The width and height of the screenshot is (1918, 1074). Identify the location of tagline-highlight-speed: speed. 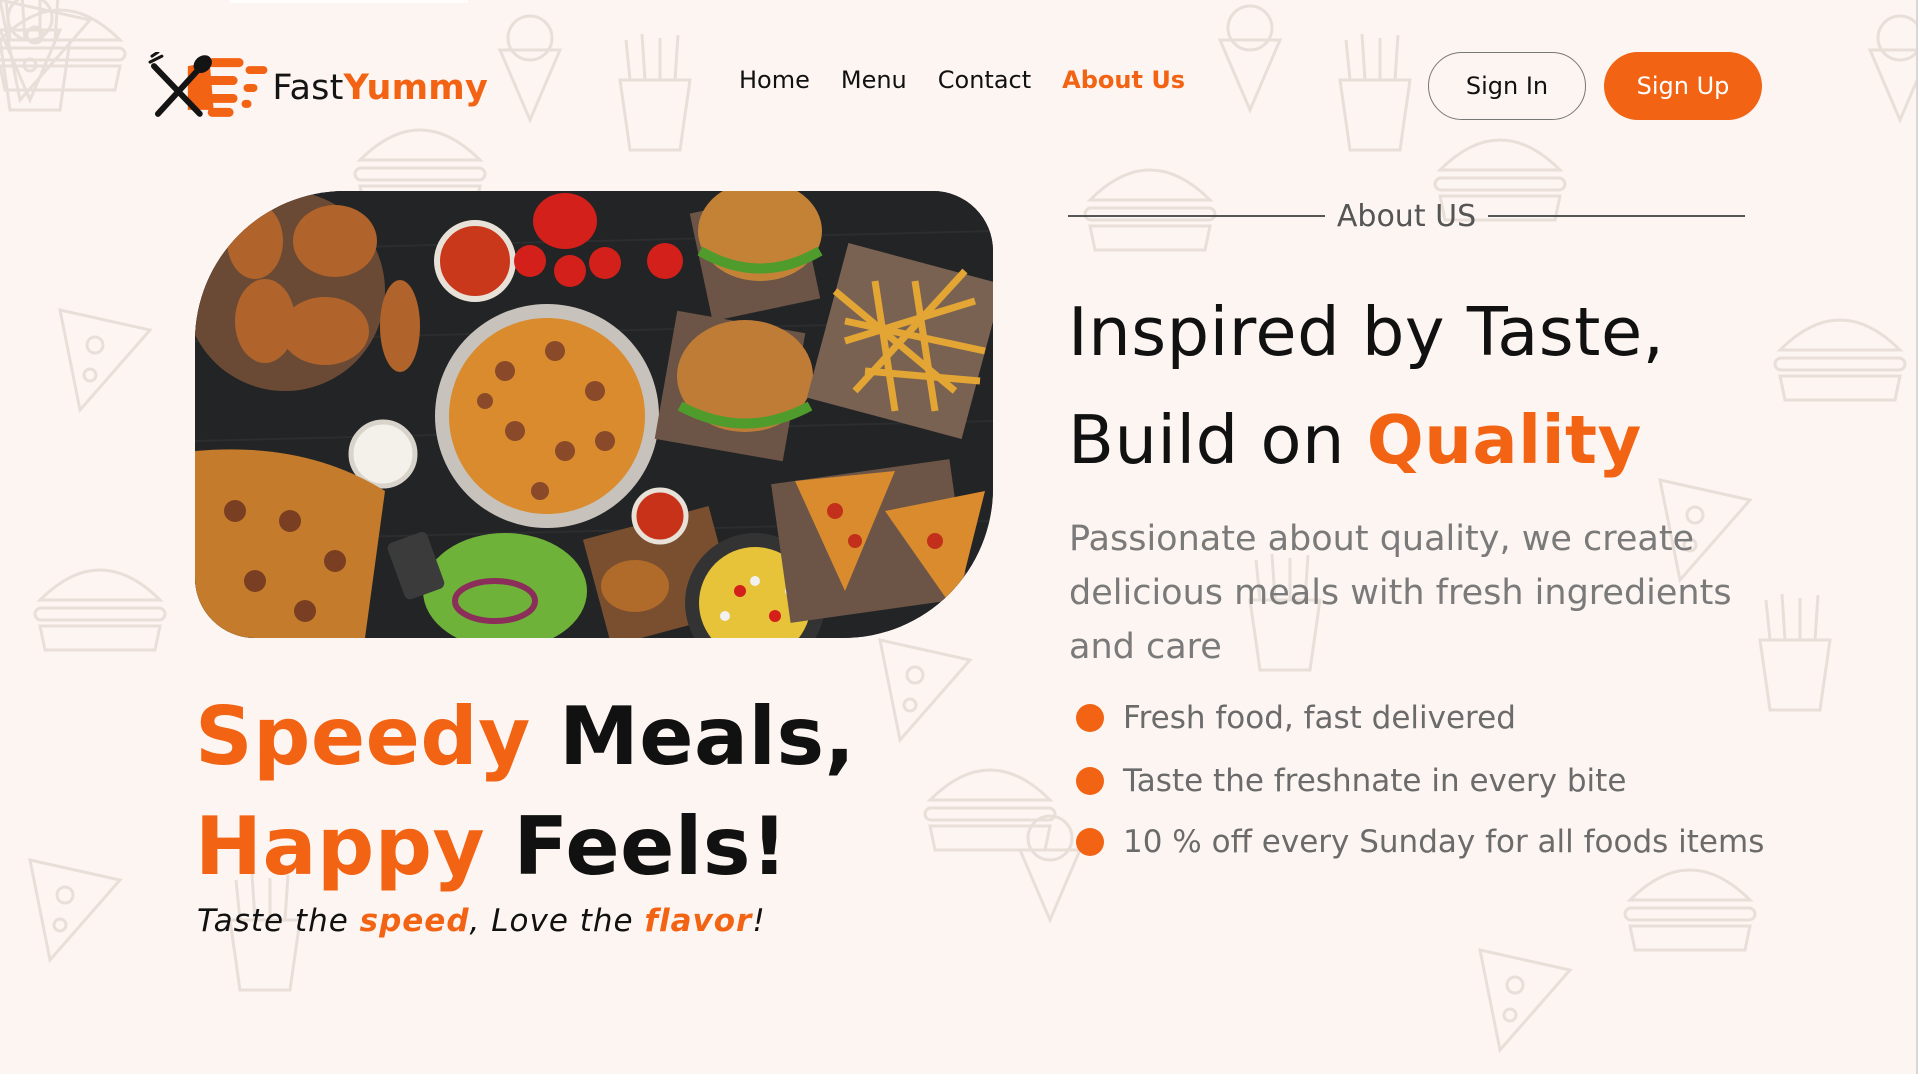
(414, 921).